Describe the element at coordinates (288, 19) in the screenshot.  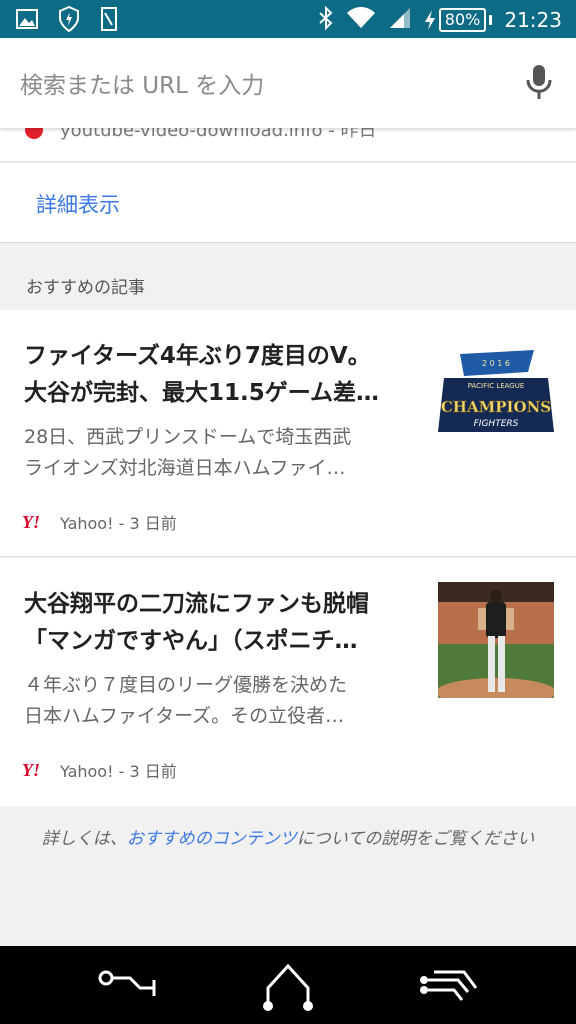
I see `status-bar: 80% 21:23` at that location.